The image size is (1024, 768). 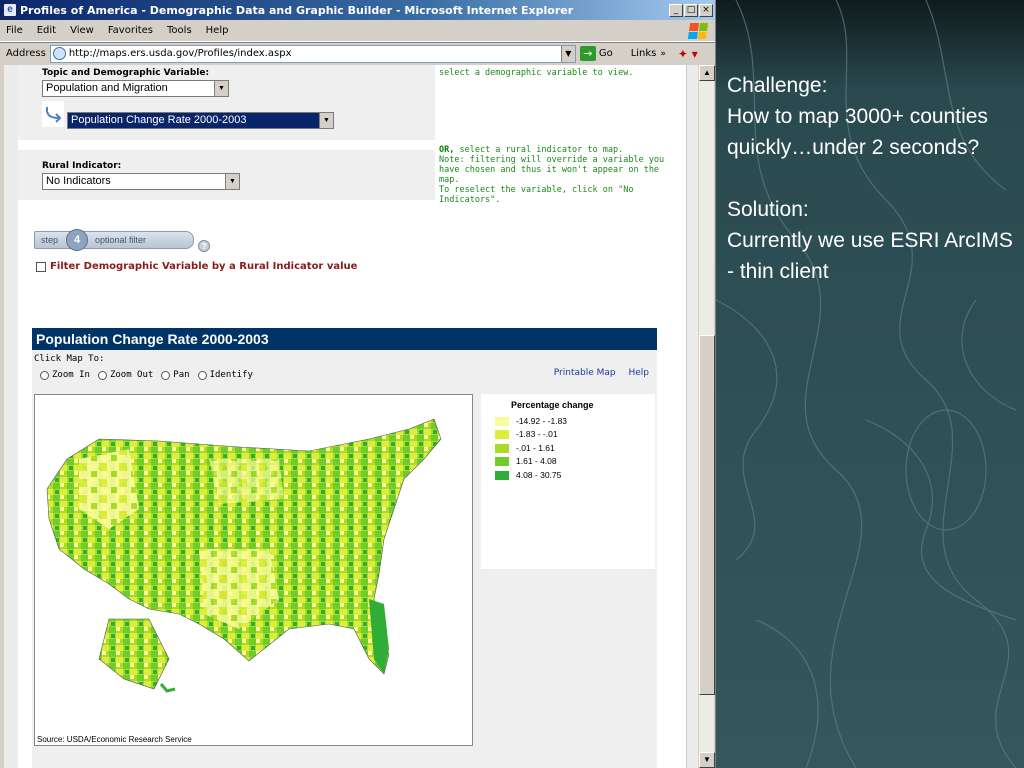 I want to click on pan-radio, so click(x=166, y=375).